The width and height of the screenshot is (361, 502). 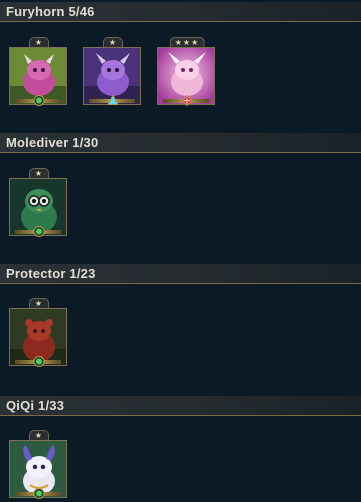 I want to click on unit-card-protector: ★, so click(x=39, y=334).